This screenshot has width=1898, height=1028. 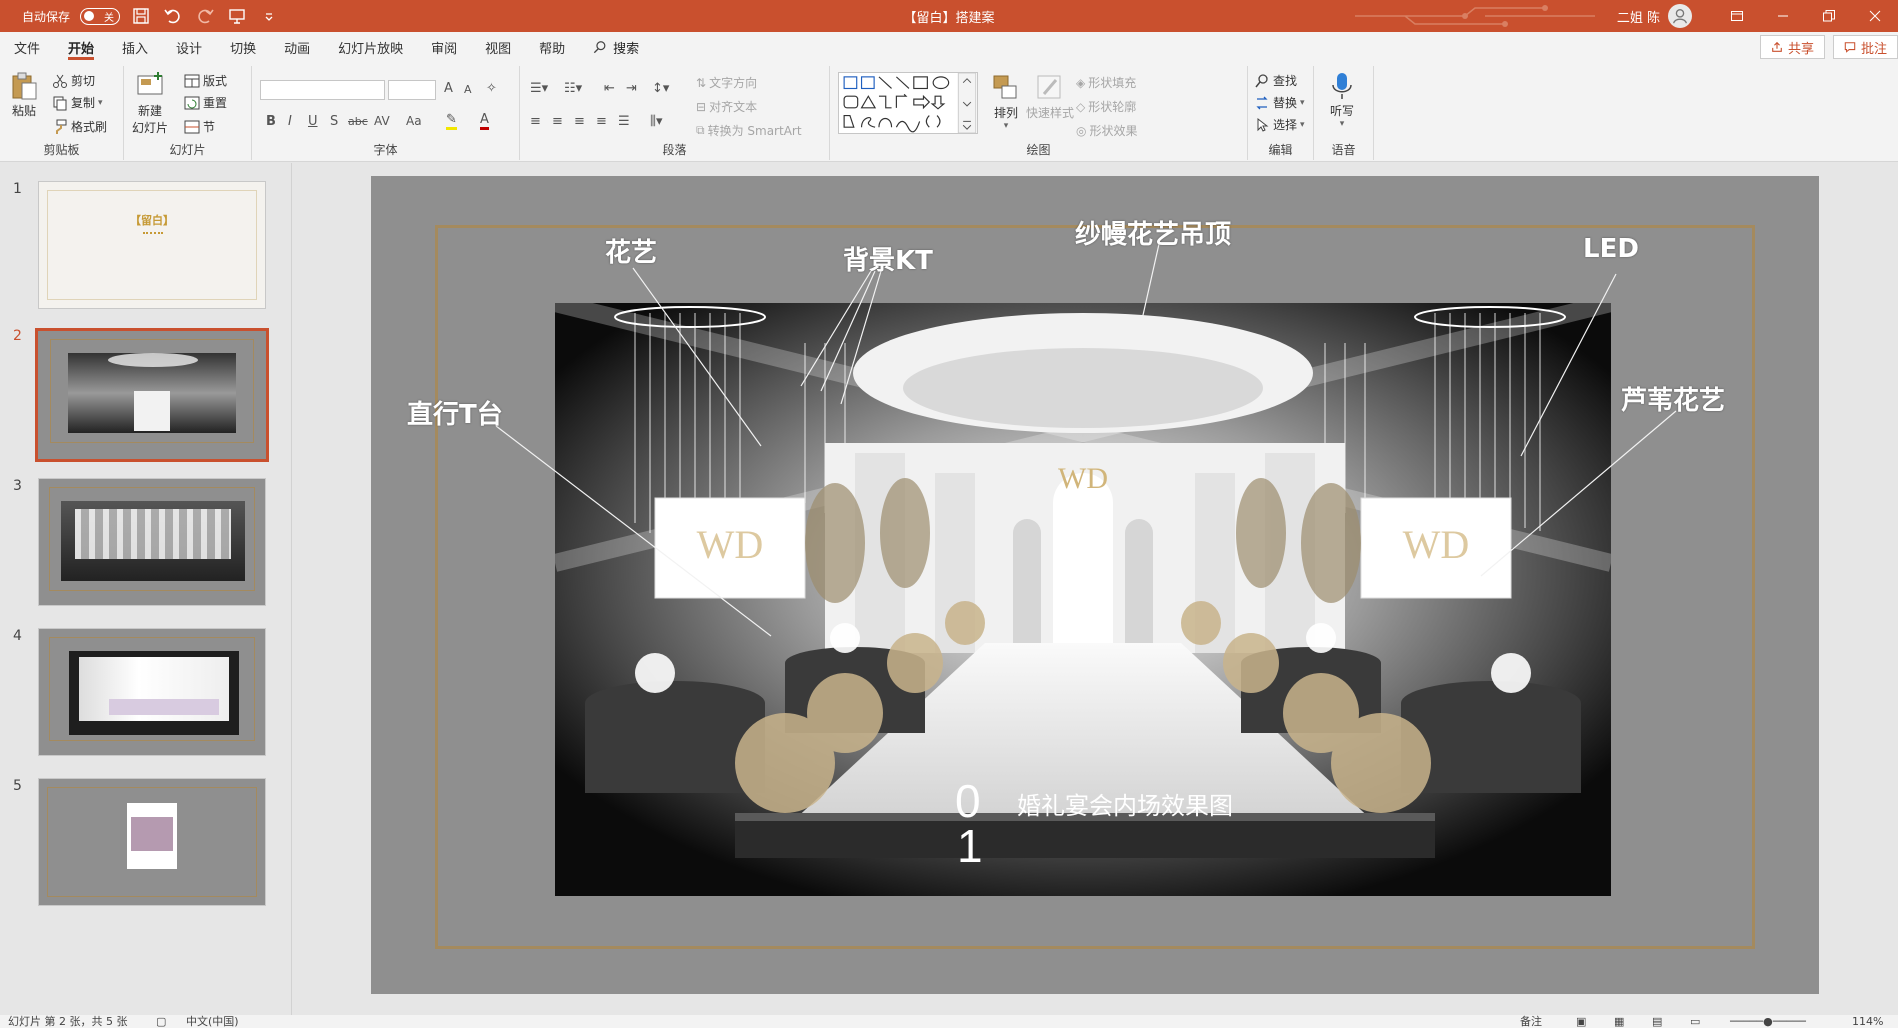 I want to click on dictate-button: 听写 ▾, so click(x=1342, y=99).